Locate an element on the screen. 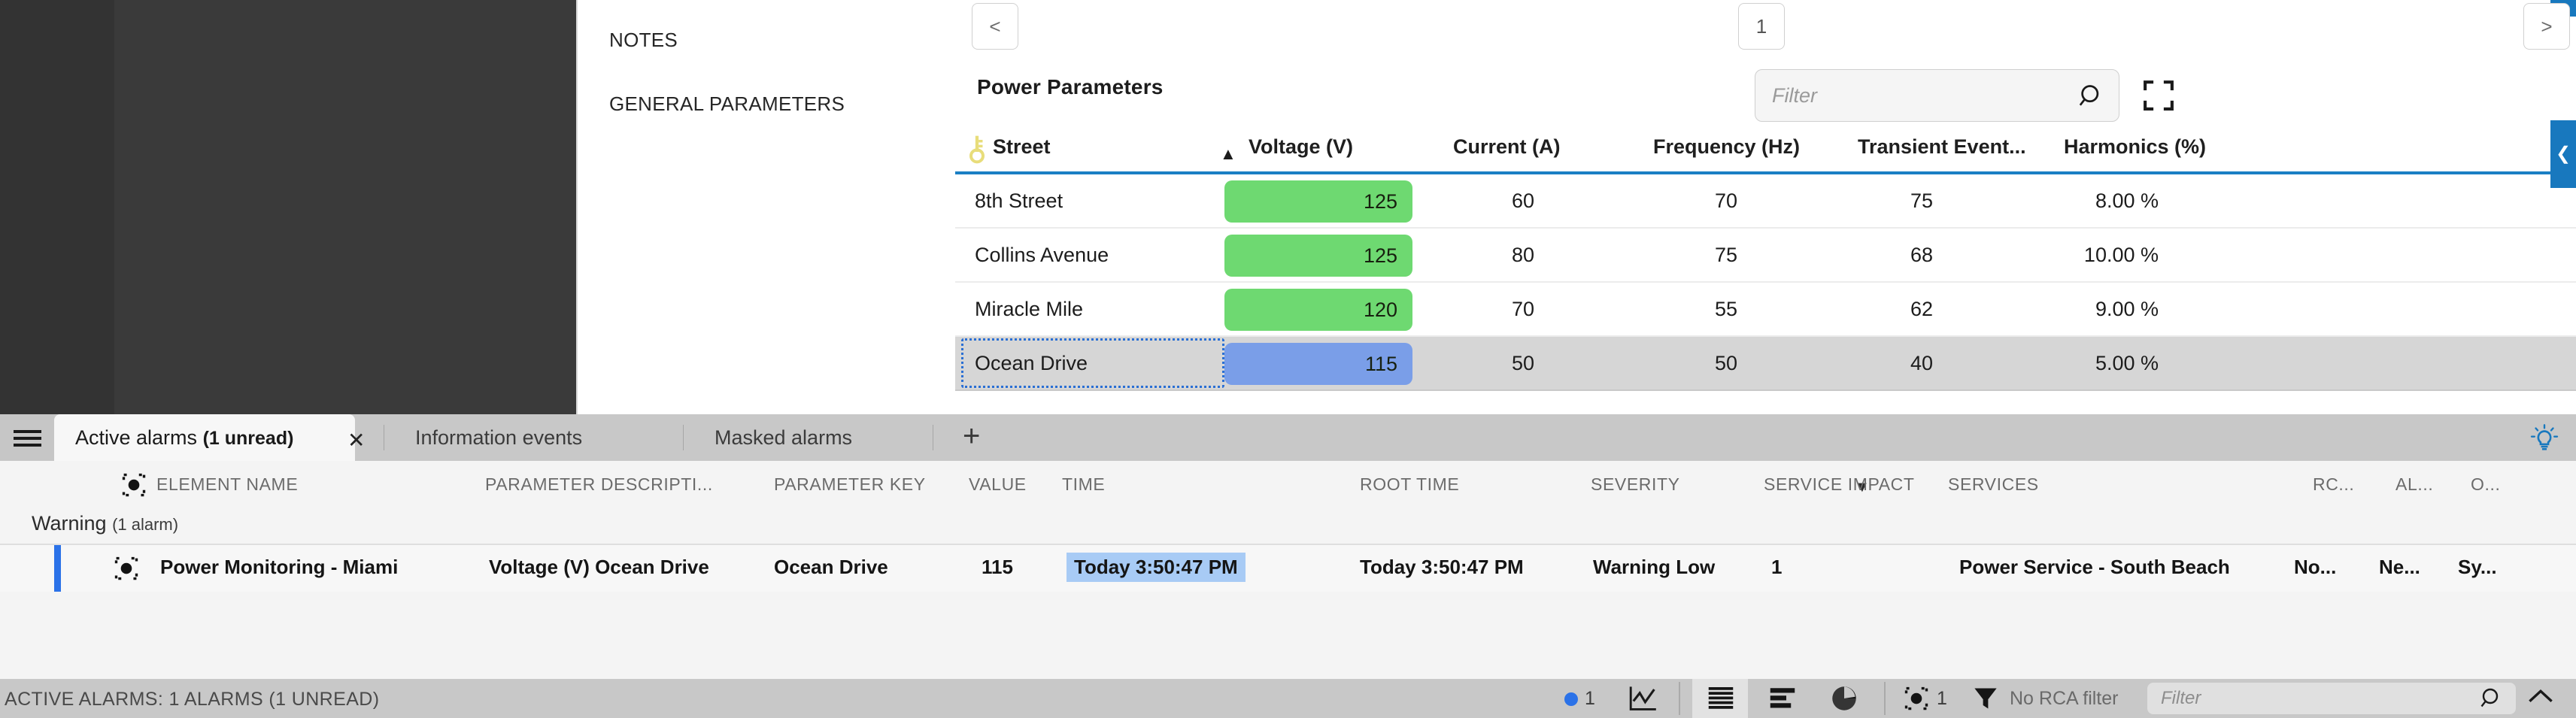 Image resolution: width=2576 pixels, height=718 pixels. lightbulb-icon is located at coordinates (2544, 438).